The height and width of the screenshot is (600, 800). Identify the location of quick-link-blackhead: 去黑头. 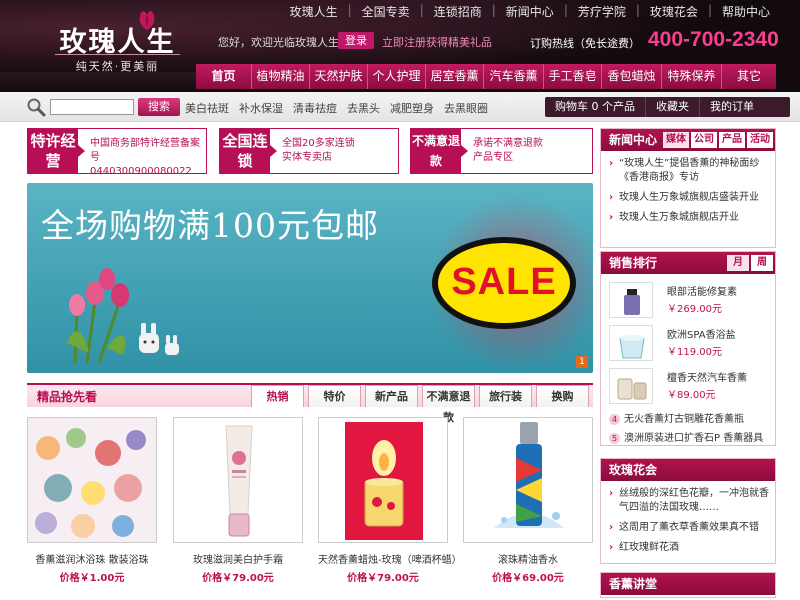
(363, 108).